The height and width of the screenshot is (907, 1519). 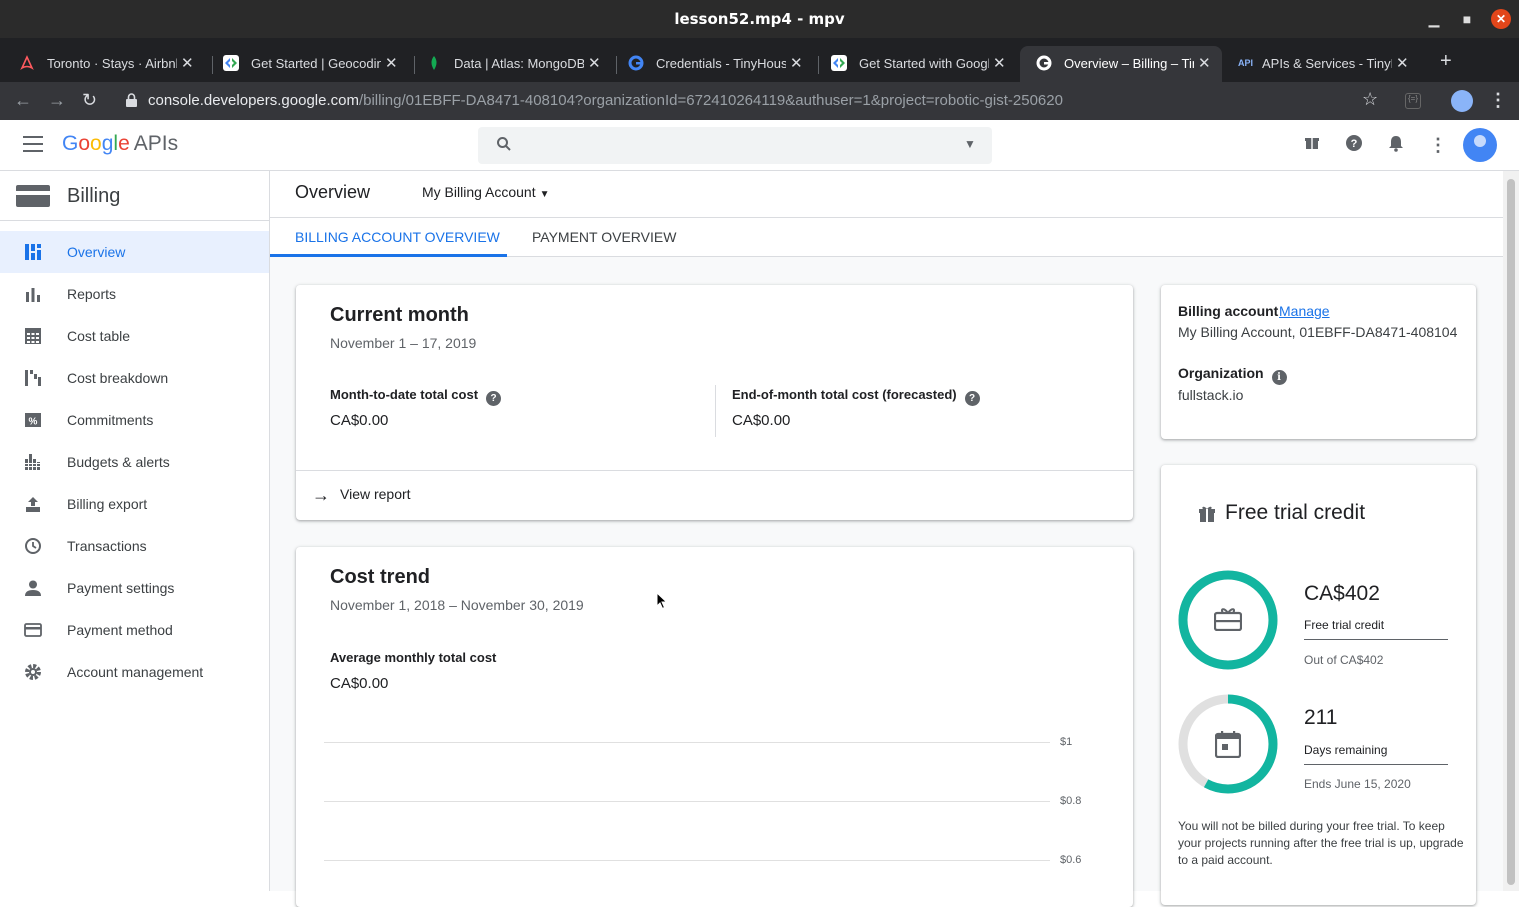 I want to click on browser-tab: Data | Atlas: MongoDB ✕, so click(x=511, y=64).